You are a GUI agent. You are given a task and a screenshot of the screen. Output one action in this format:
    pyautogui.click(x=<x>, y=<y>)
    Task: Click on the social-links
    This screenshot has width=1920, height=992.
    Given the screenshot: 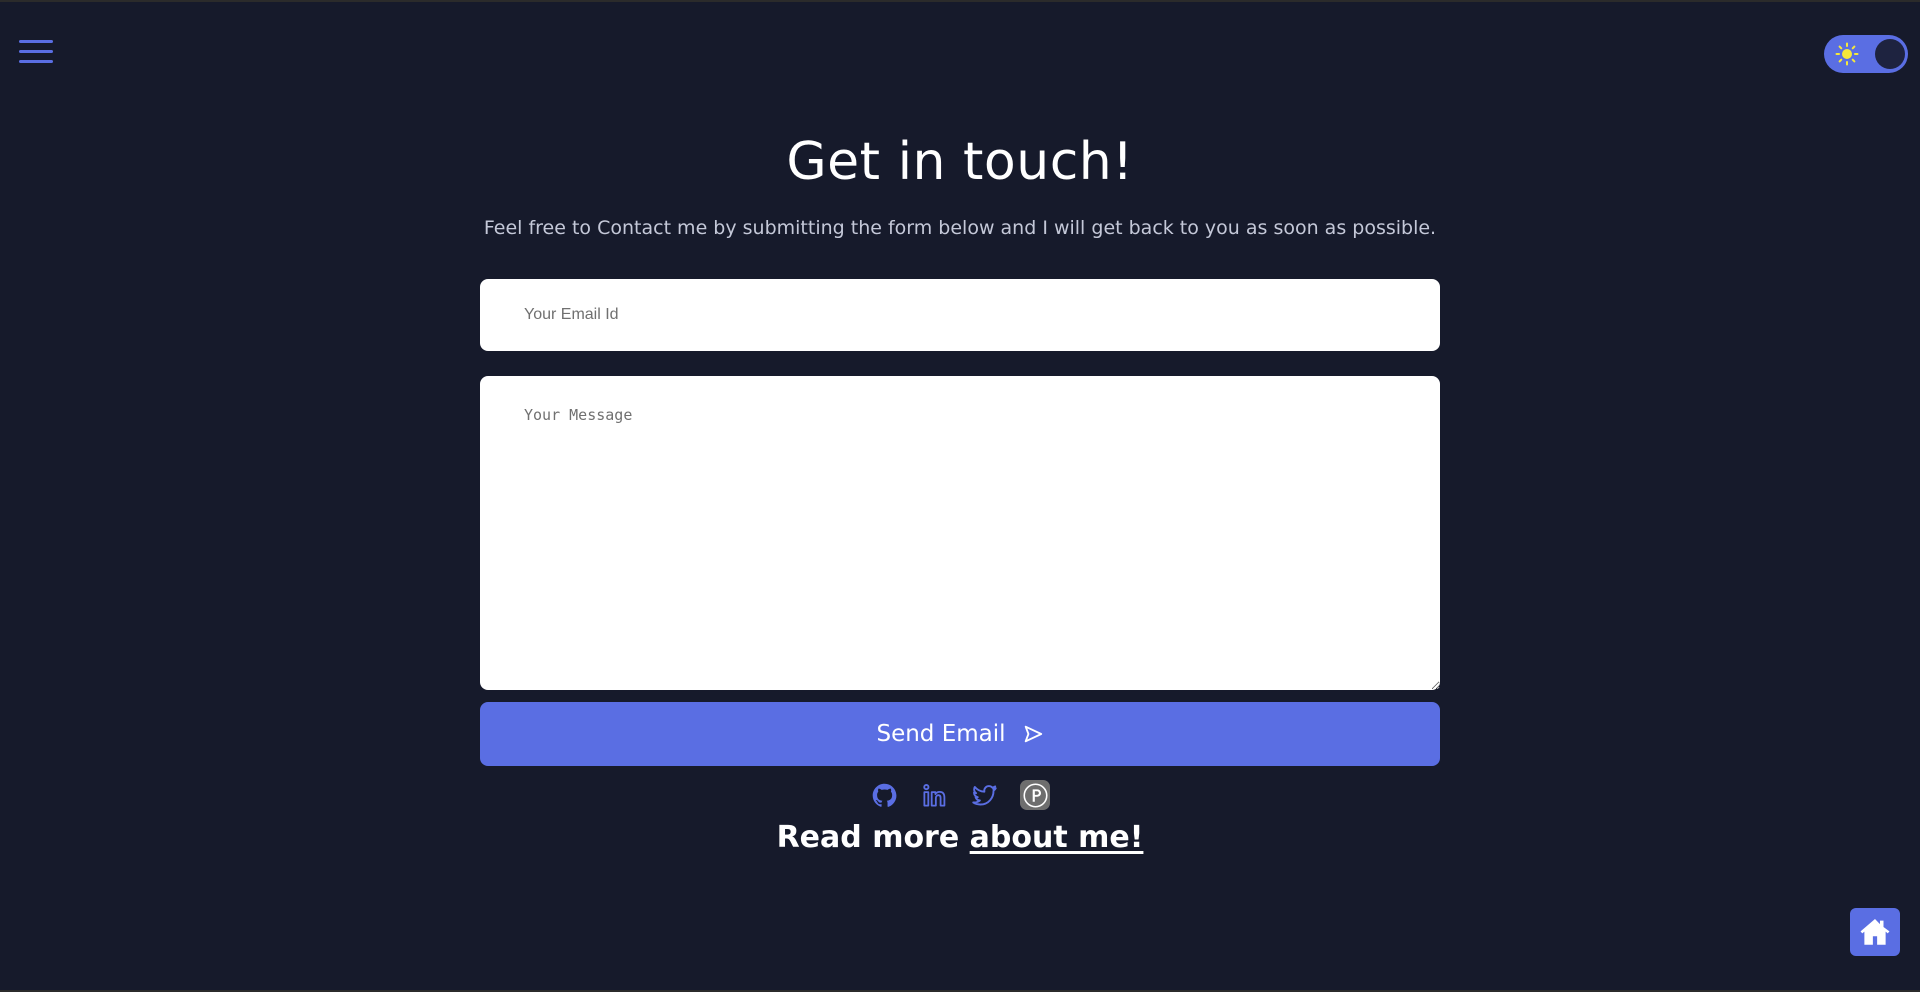 What is the action you would take?
    pyautogui.click(x=960, y=795)
    